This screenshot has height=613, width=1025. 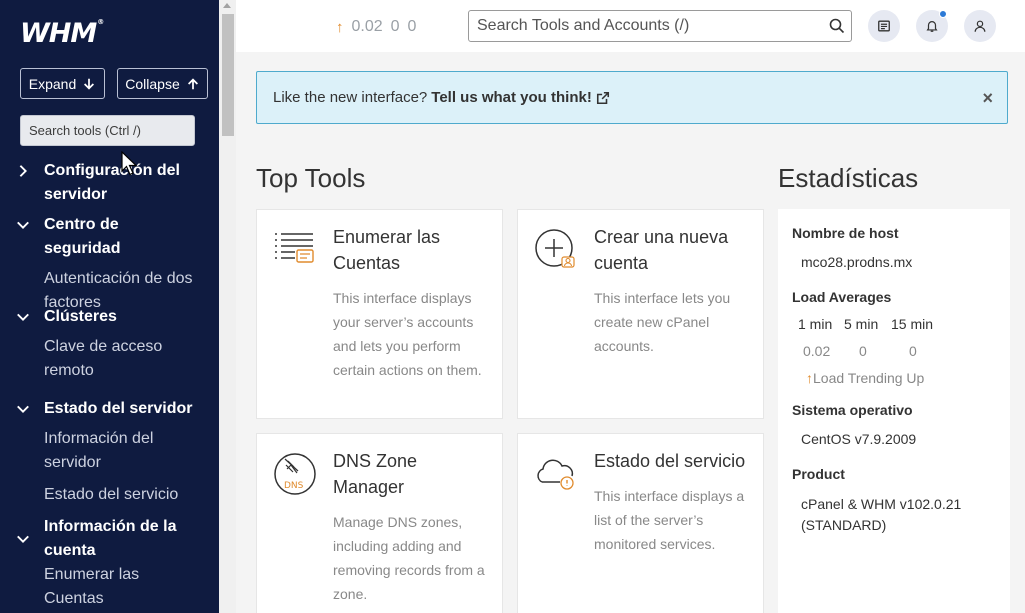 I want to click on news-button, so click(x=884, y=26).